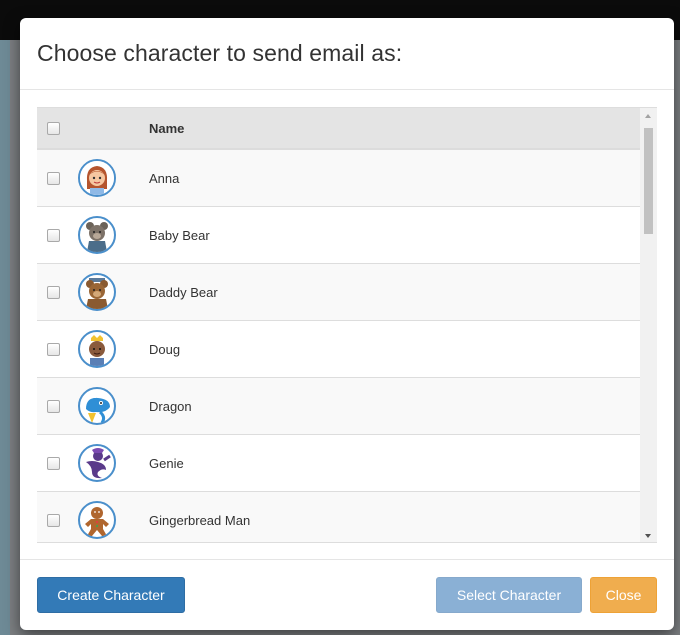 The image size is (680, 635). I want to click on table-row: Daddy Bear, so click(338, 292).